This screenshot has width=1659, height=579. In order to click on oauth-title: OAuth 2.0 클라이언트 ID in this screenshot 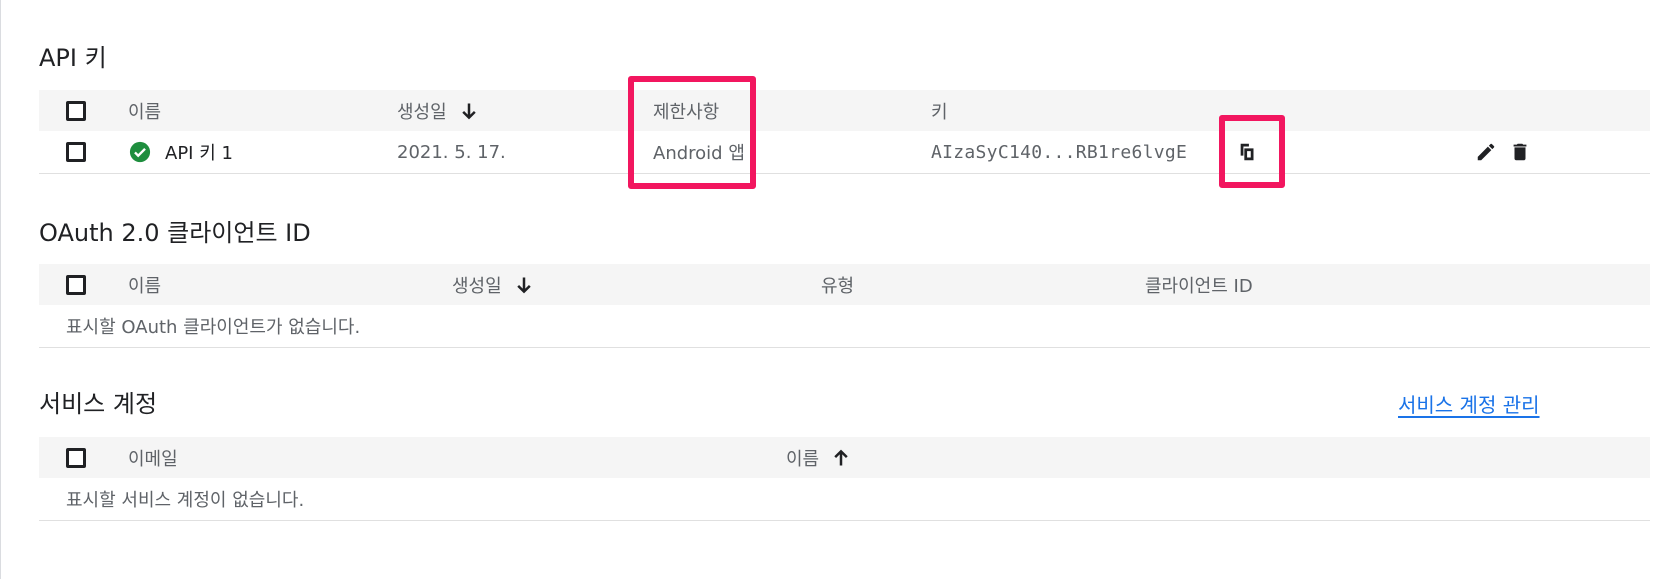, I will do `click(175, 233)`.